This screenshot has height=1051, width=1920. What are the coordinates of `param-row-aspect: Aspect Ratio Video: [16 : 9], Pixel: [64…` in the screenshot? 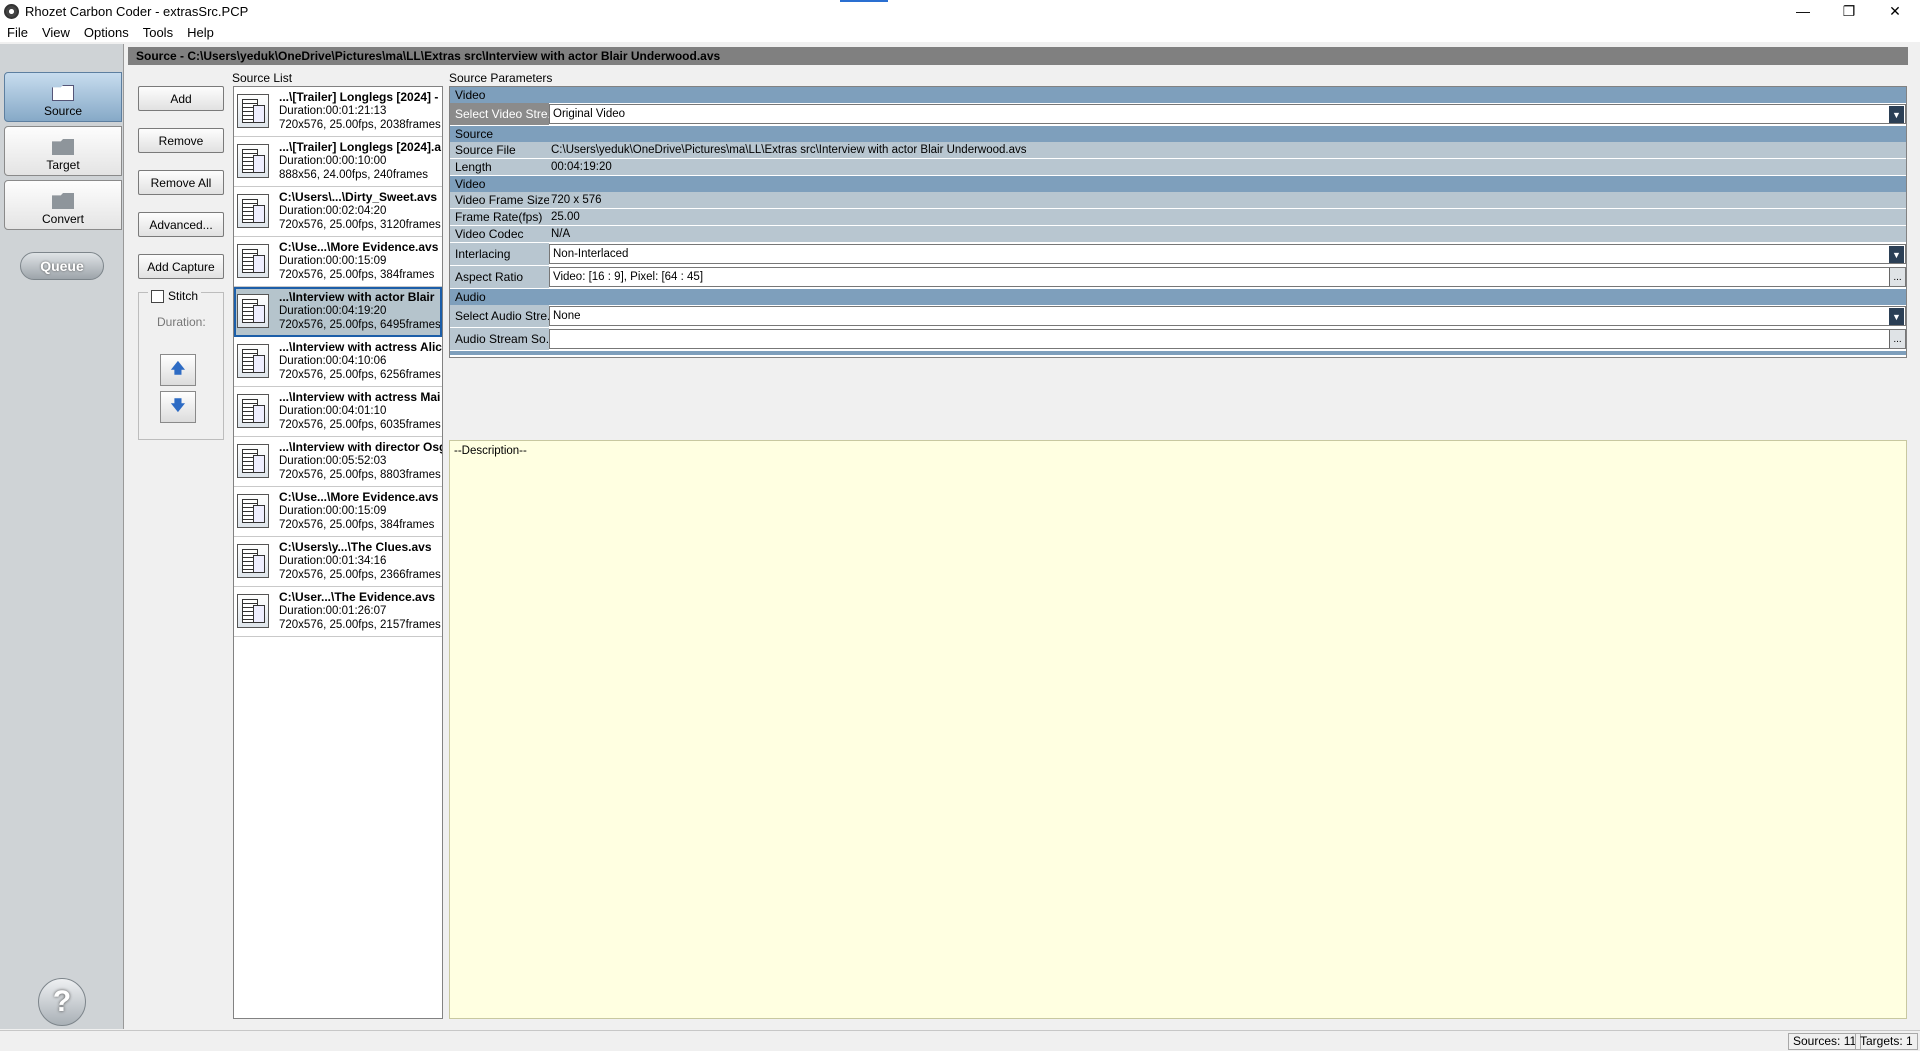 It's located at (1178, 277).